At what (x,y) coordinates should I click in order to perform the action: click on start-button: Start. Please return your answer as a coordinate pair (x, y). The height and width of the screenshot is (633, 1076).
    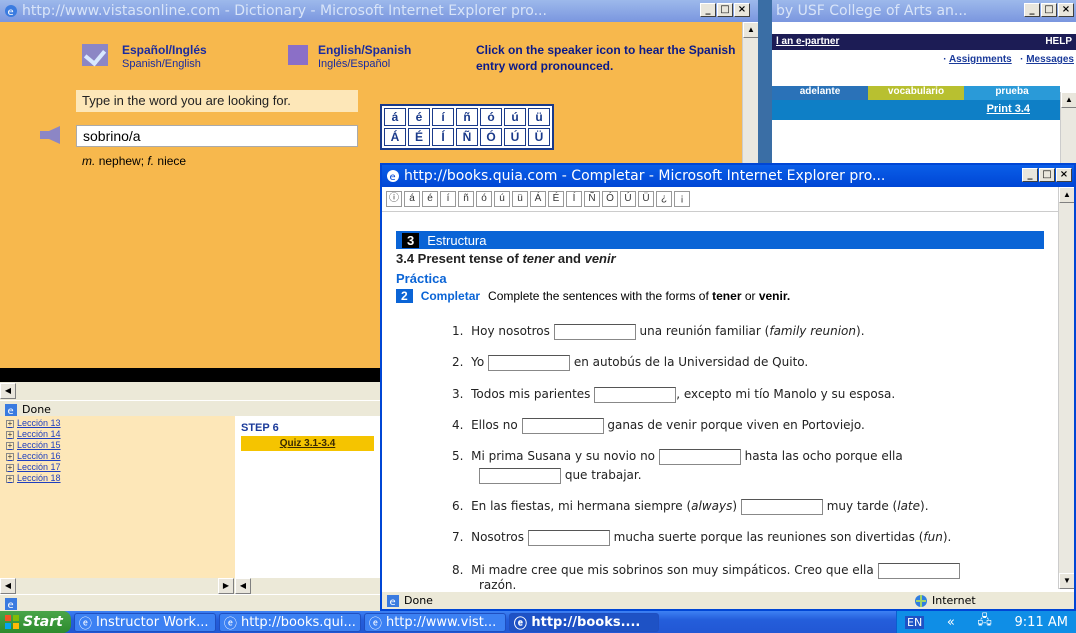
    Looking at the image, I should click on (35, 622).